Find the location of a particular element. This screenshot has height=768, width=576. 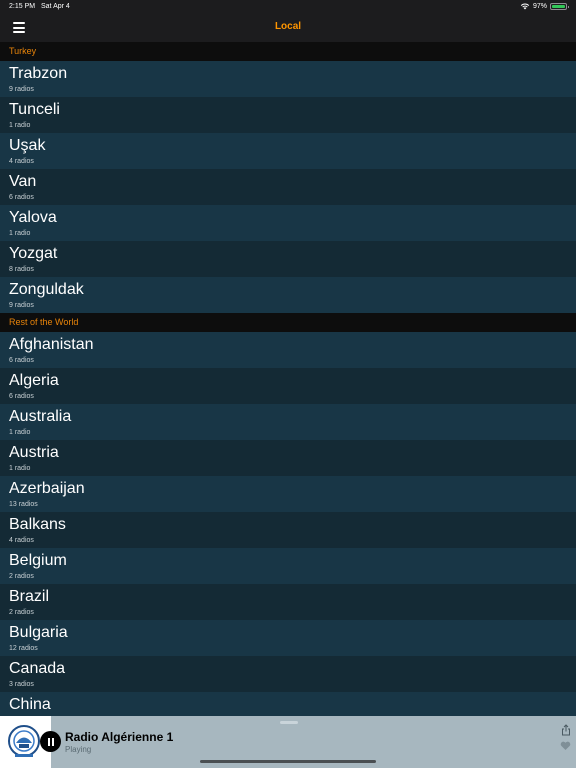

list-item: Trabzon 9 radios is located at coordinates (288, 79).